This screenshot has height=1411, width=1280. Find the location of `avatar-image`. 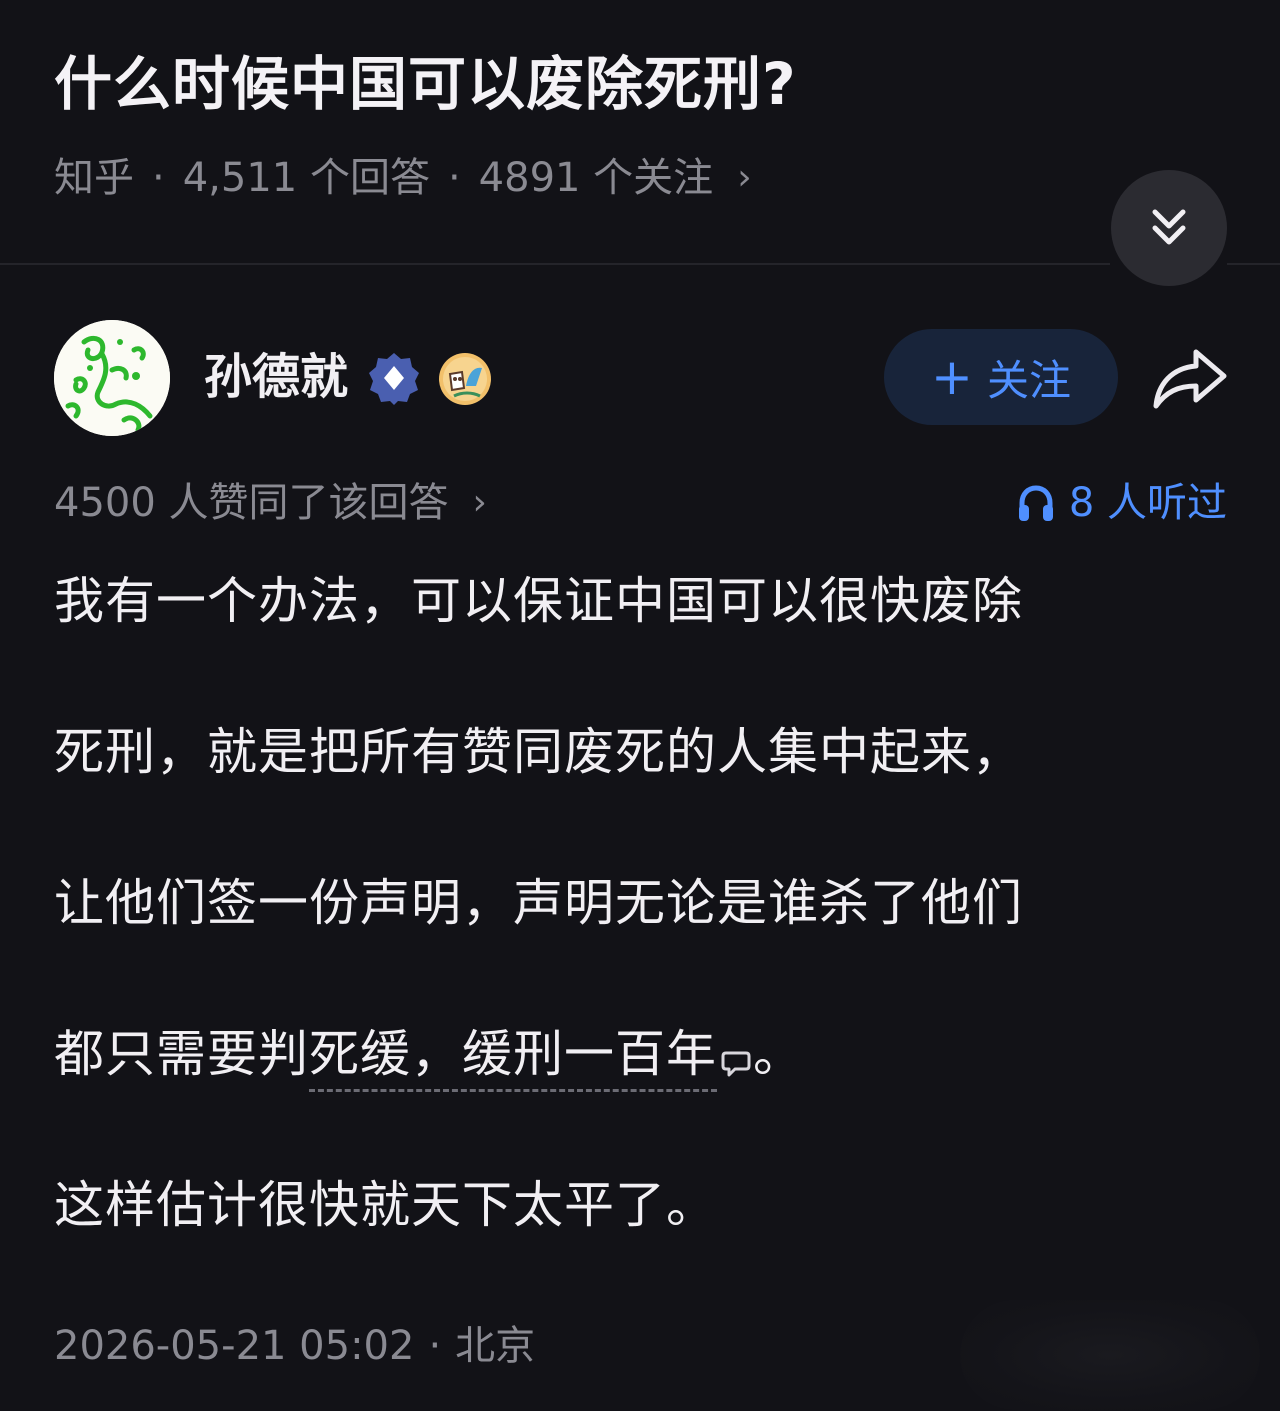

avatar-image is located at coordinates (112, 378).